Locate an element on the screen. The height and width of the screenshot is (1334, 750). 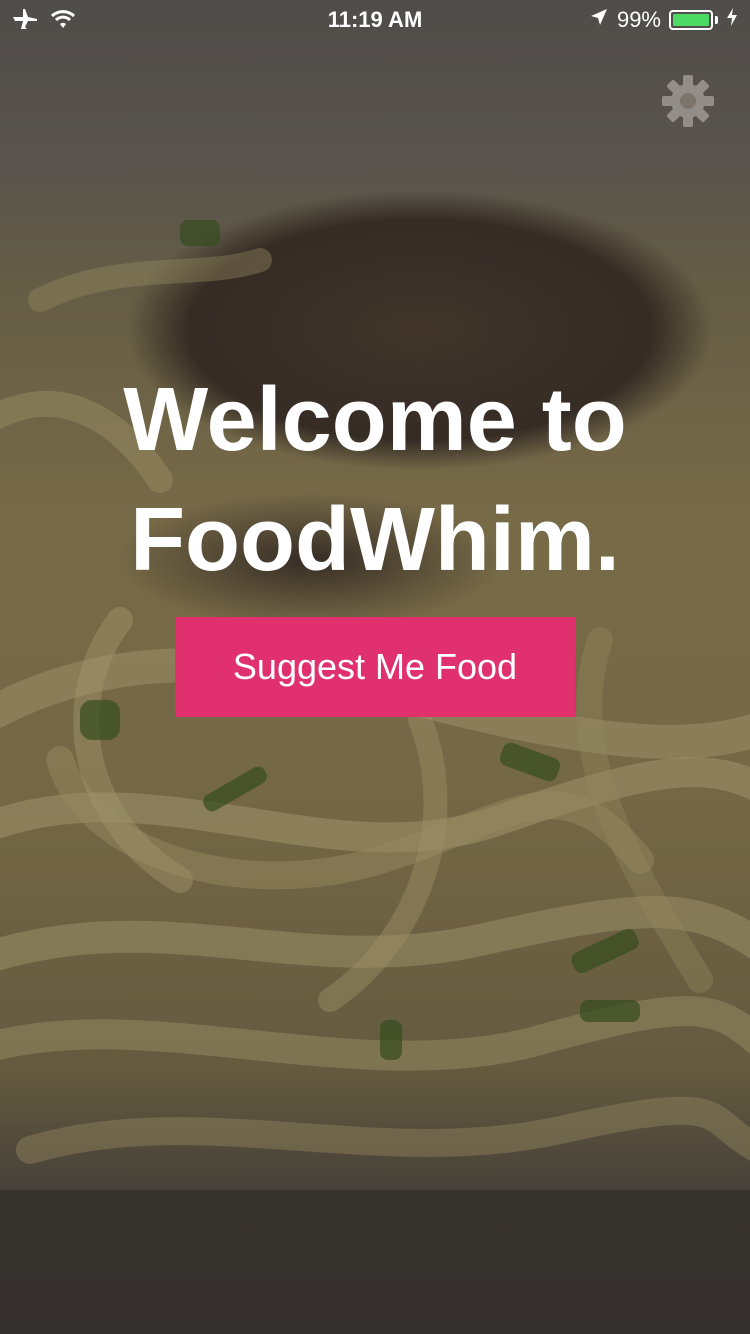
status-bar: 11:19 AM 99% is located at coordinates (375, 20).